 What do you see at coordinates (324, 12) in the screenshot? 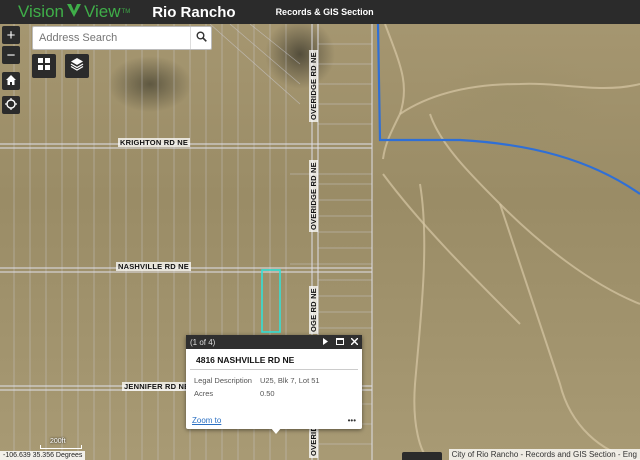
I see `section-title: Records & GIS Section` at bounding box center [324, 12].